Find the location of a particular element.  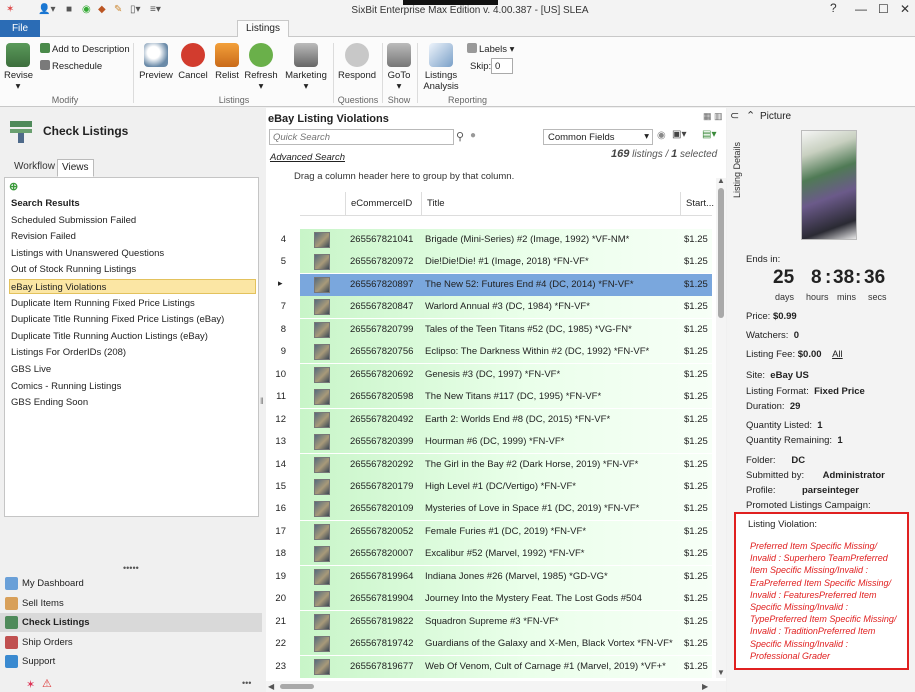

view-item: Search Results is located at coordinates (133, 203).